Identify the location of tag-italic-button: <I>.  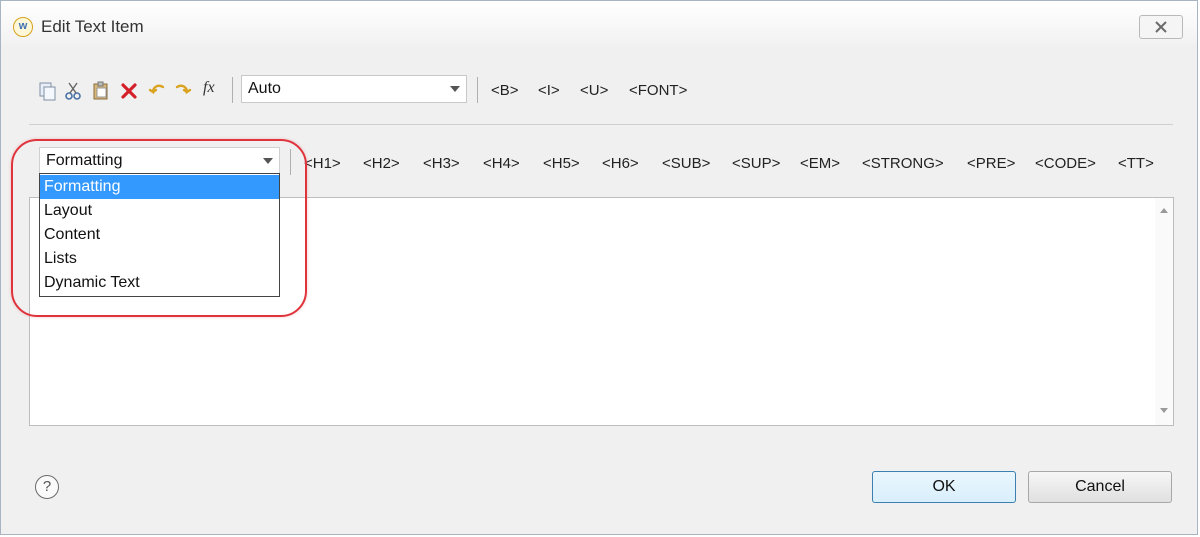
(549, 90).